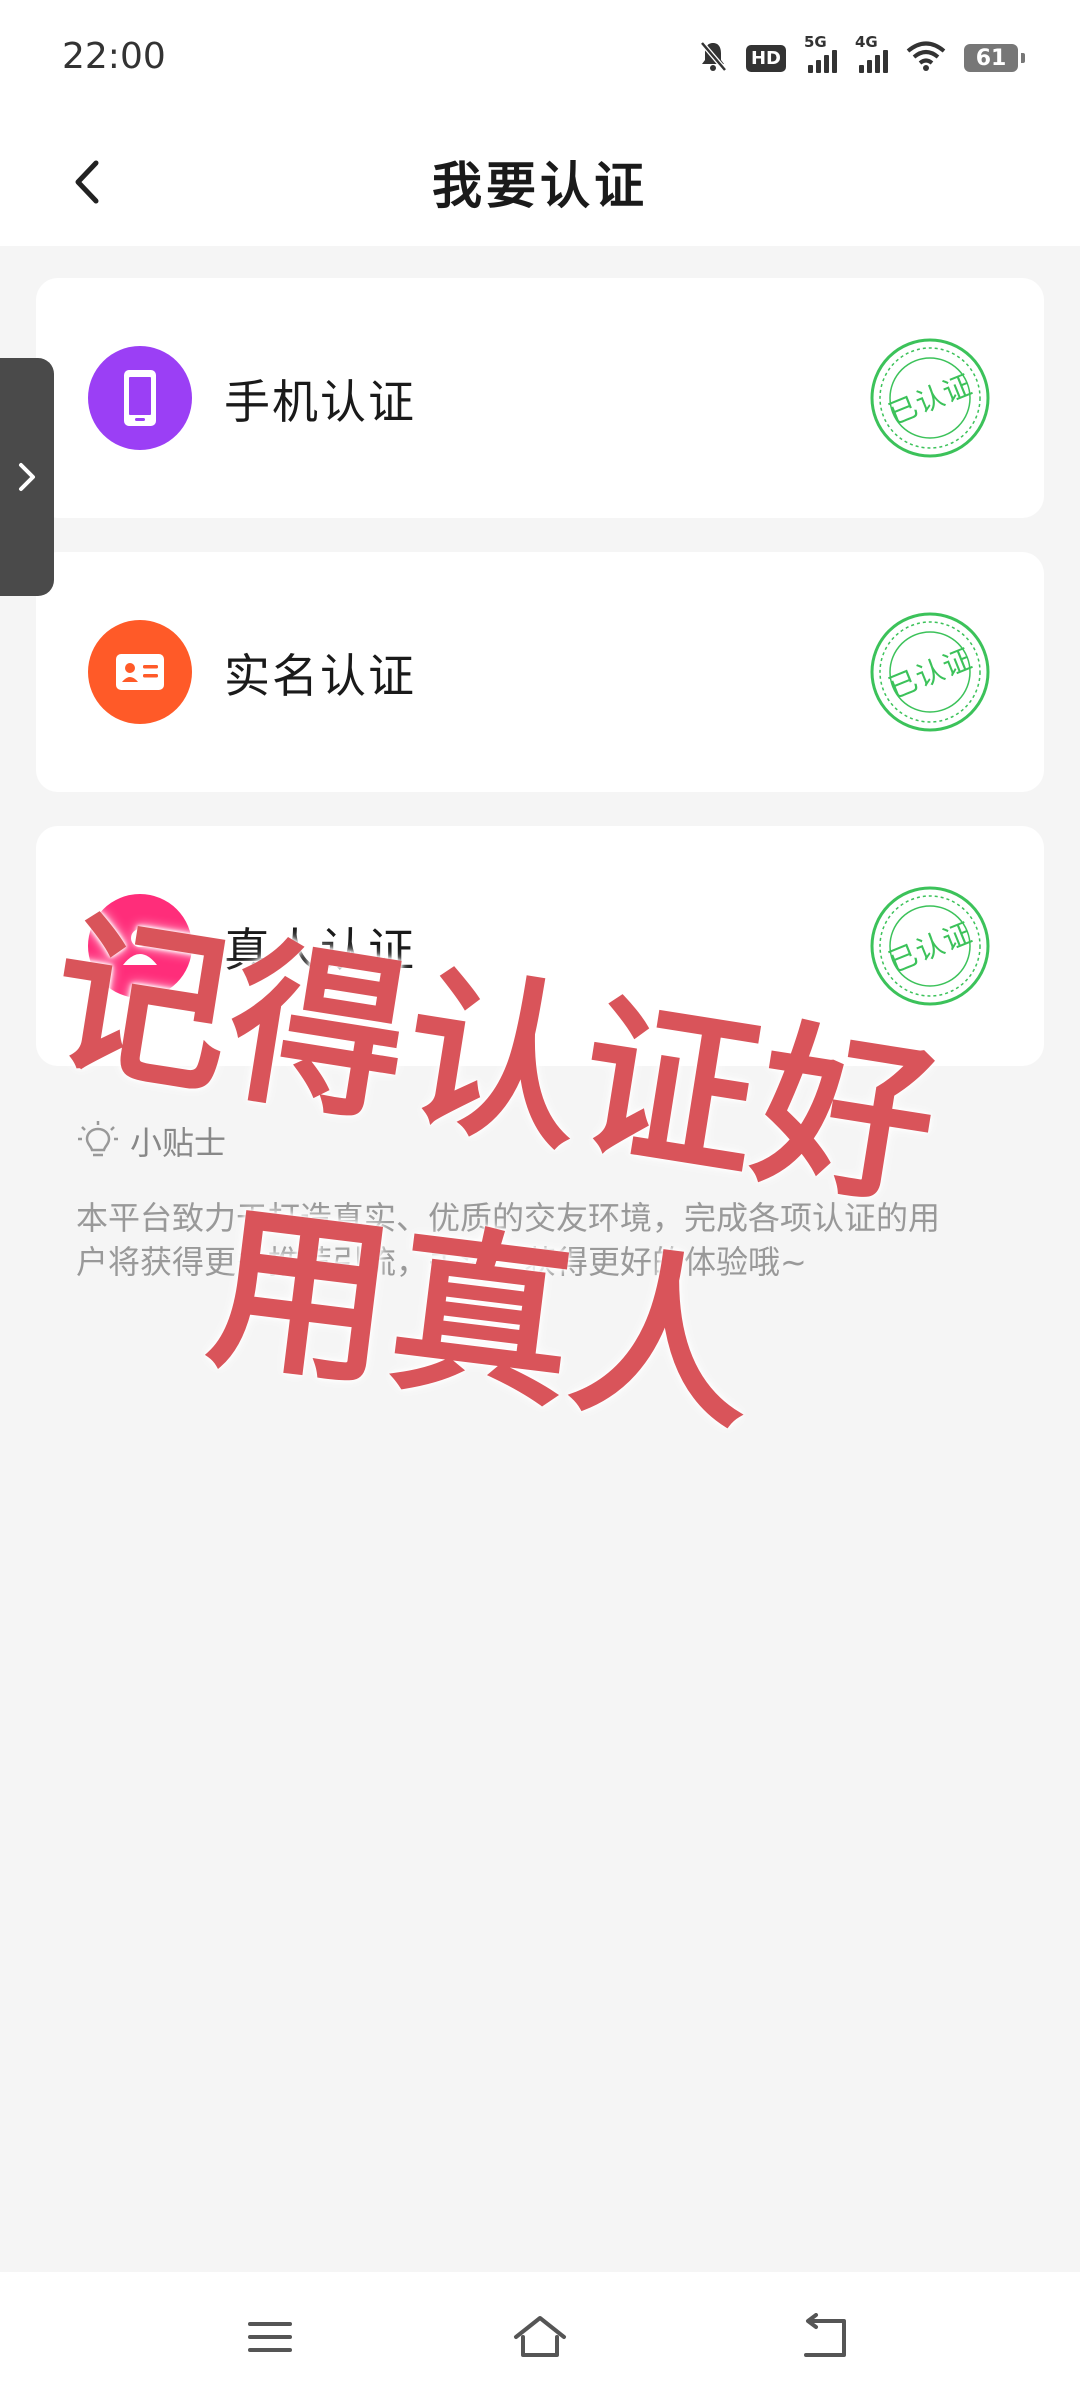  I want to click on tips-header: 小贴士, so click(151, 1141).